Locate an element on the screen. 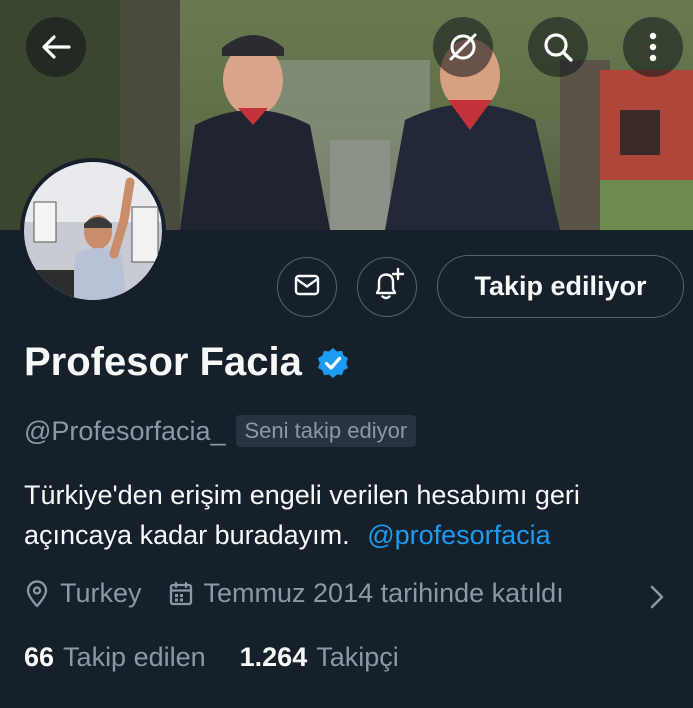 This screenshot has width=693, height=708. profile-joined-date: Temmuz 2014 tarihinde katıldı is located at coordinates (383, 593).